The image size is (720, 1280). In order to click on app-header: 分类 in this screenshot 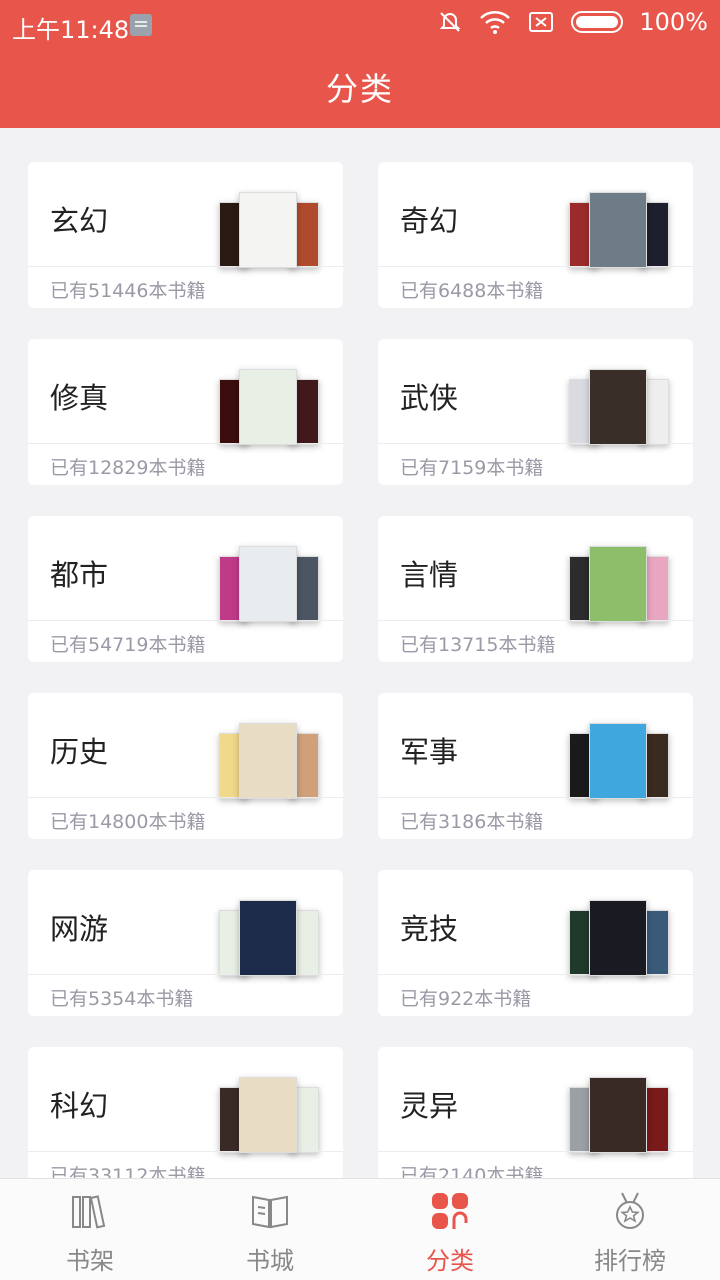, I will do `click(360, 89)`.